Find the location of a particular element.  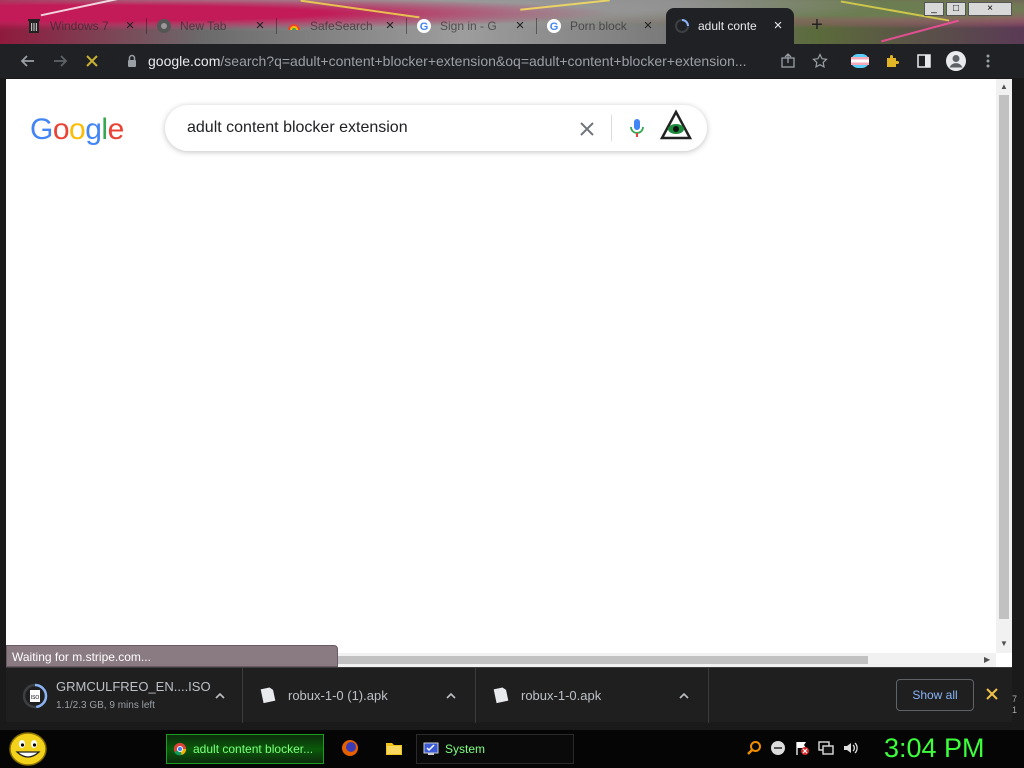

tab-porn-block: G Porn block × is located at coordinates (601, 26).